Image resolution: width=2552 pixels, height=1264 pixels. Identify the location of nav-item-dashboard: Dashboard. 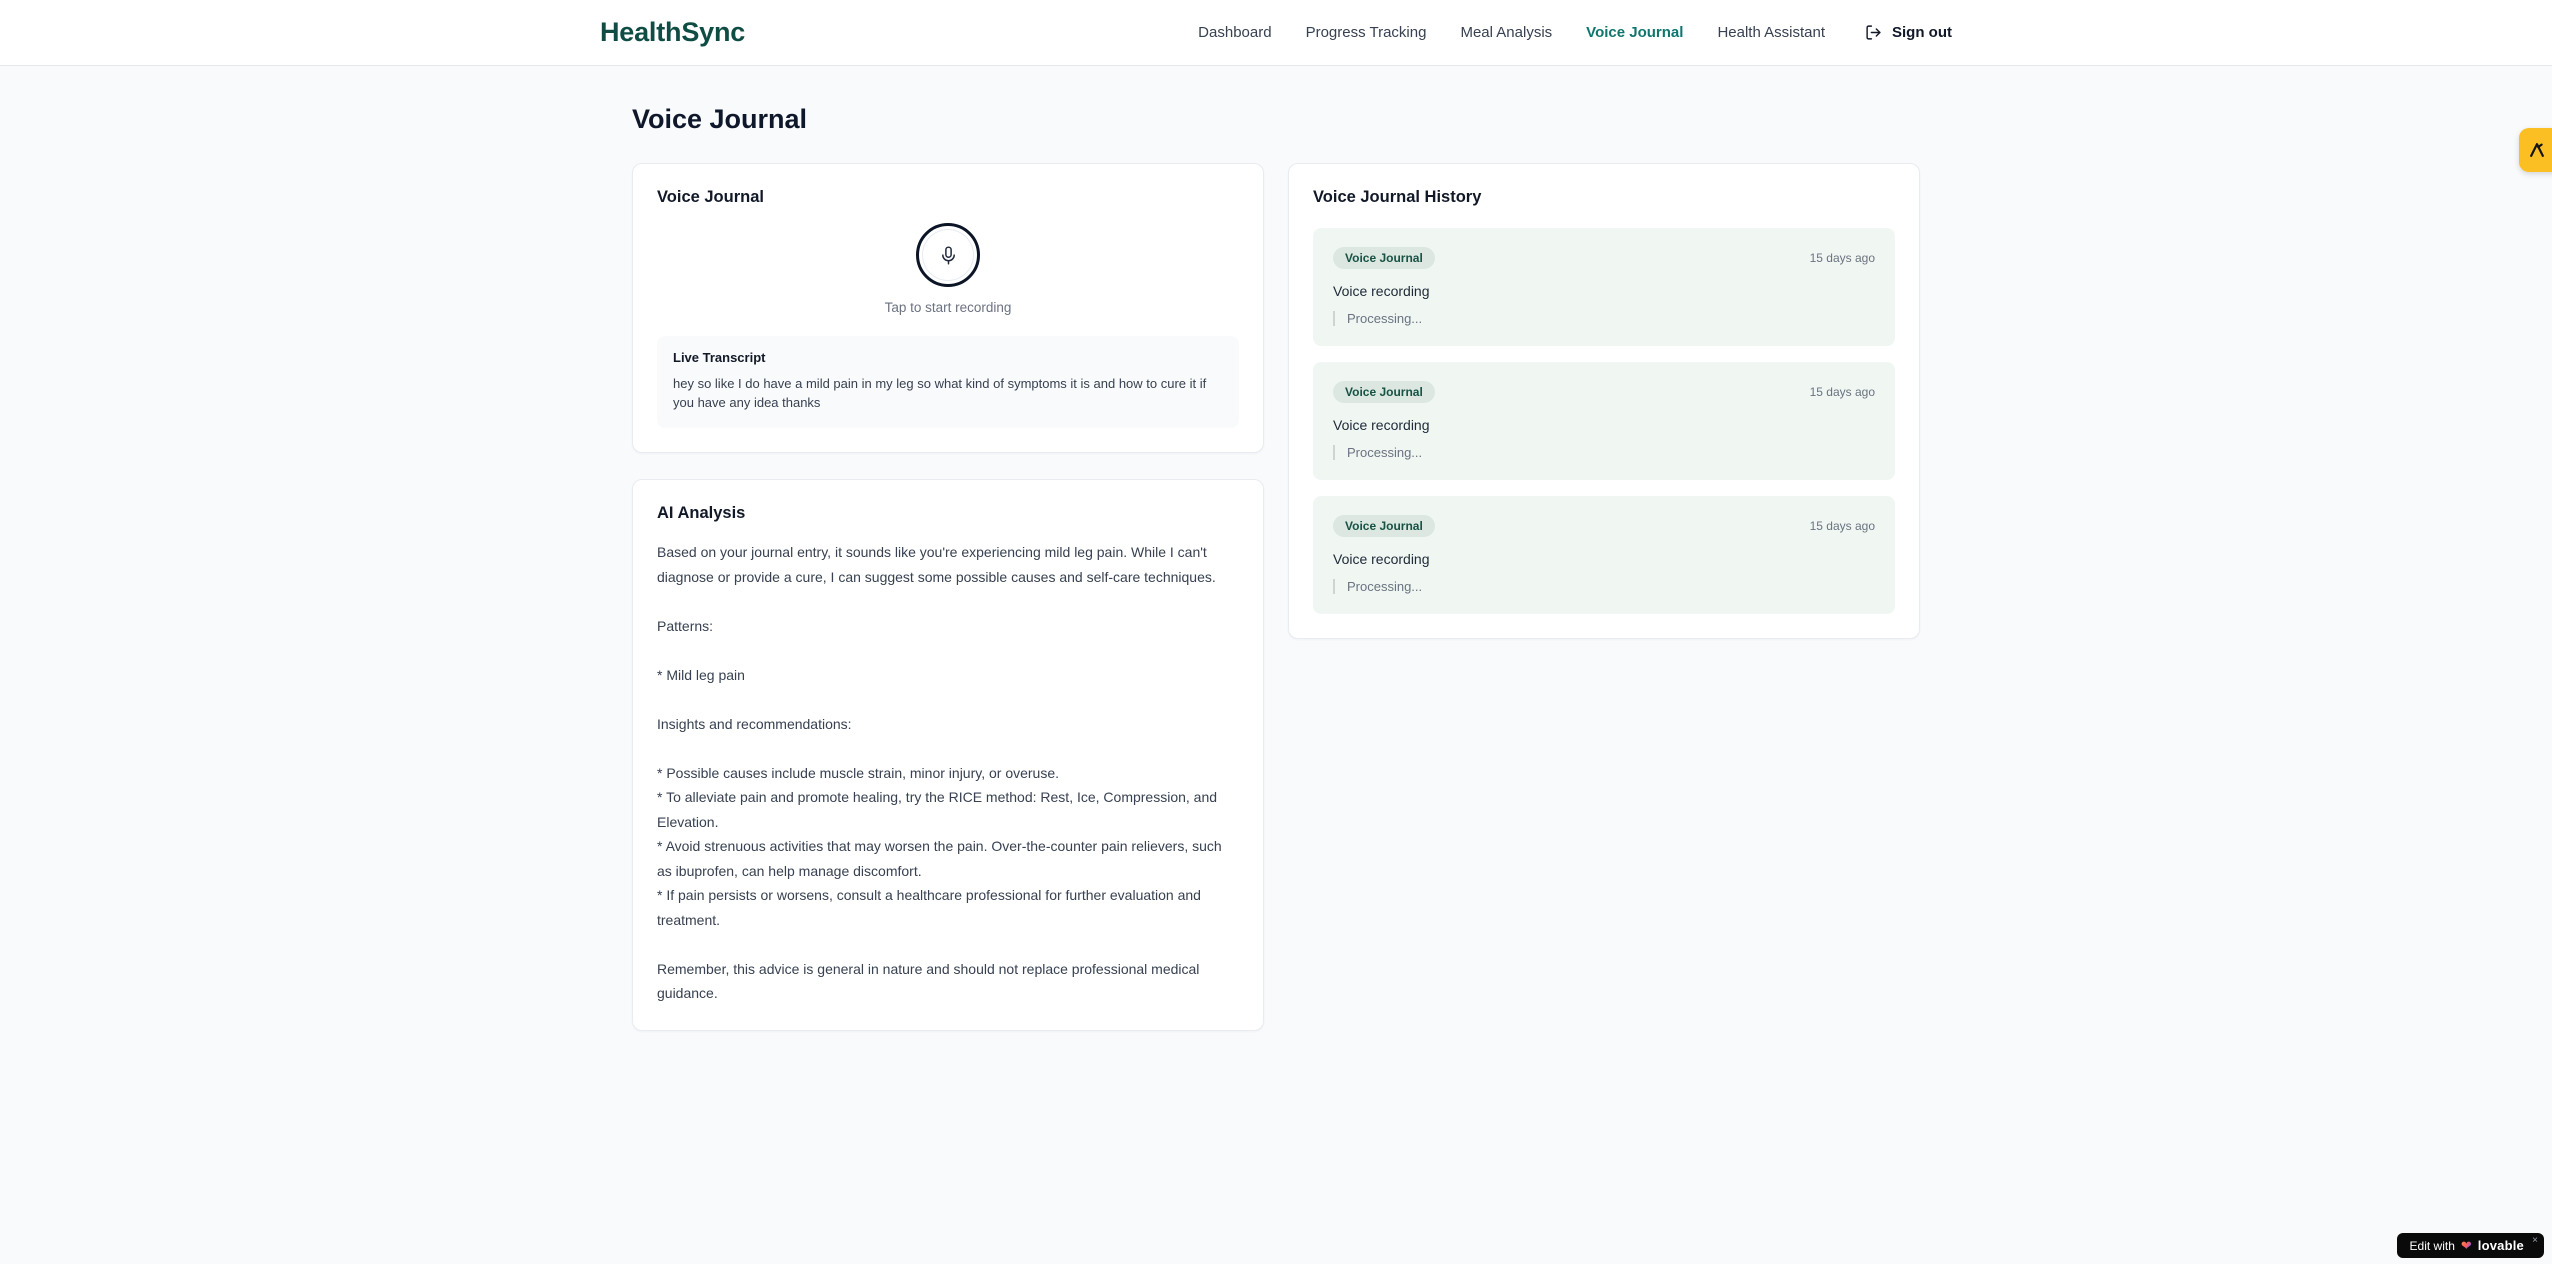
(1234, 32).